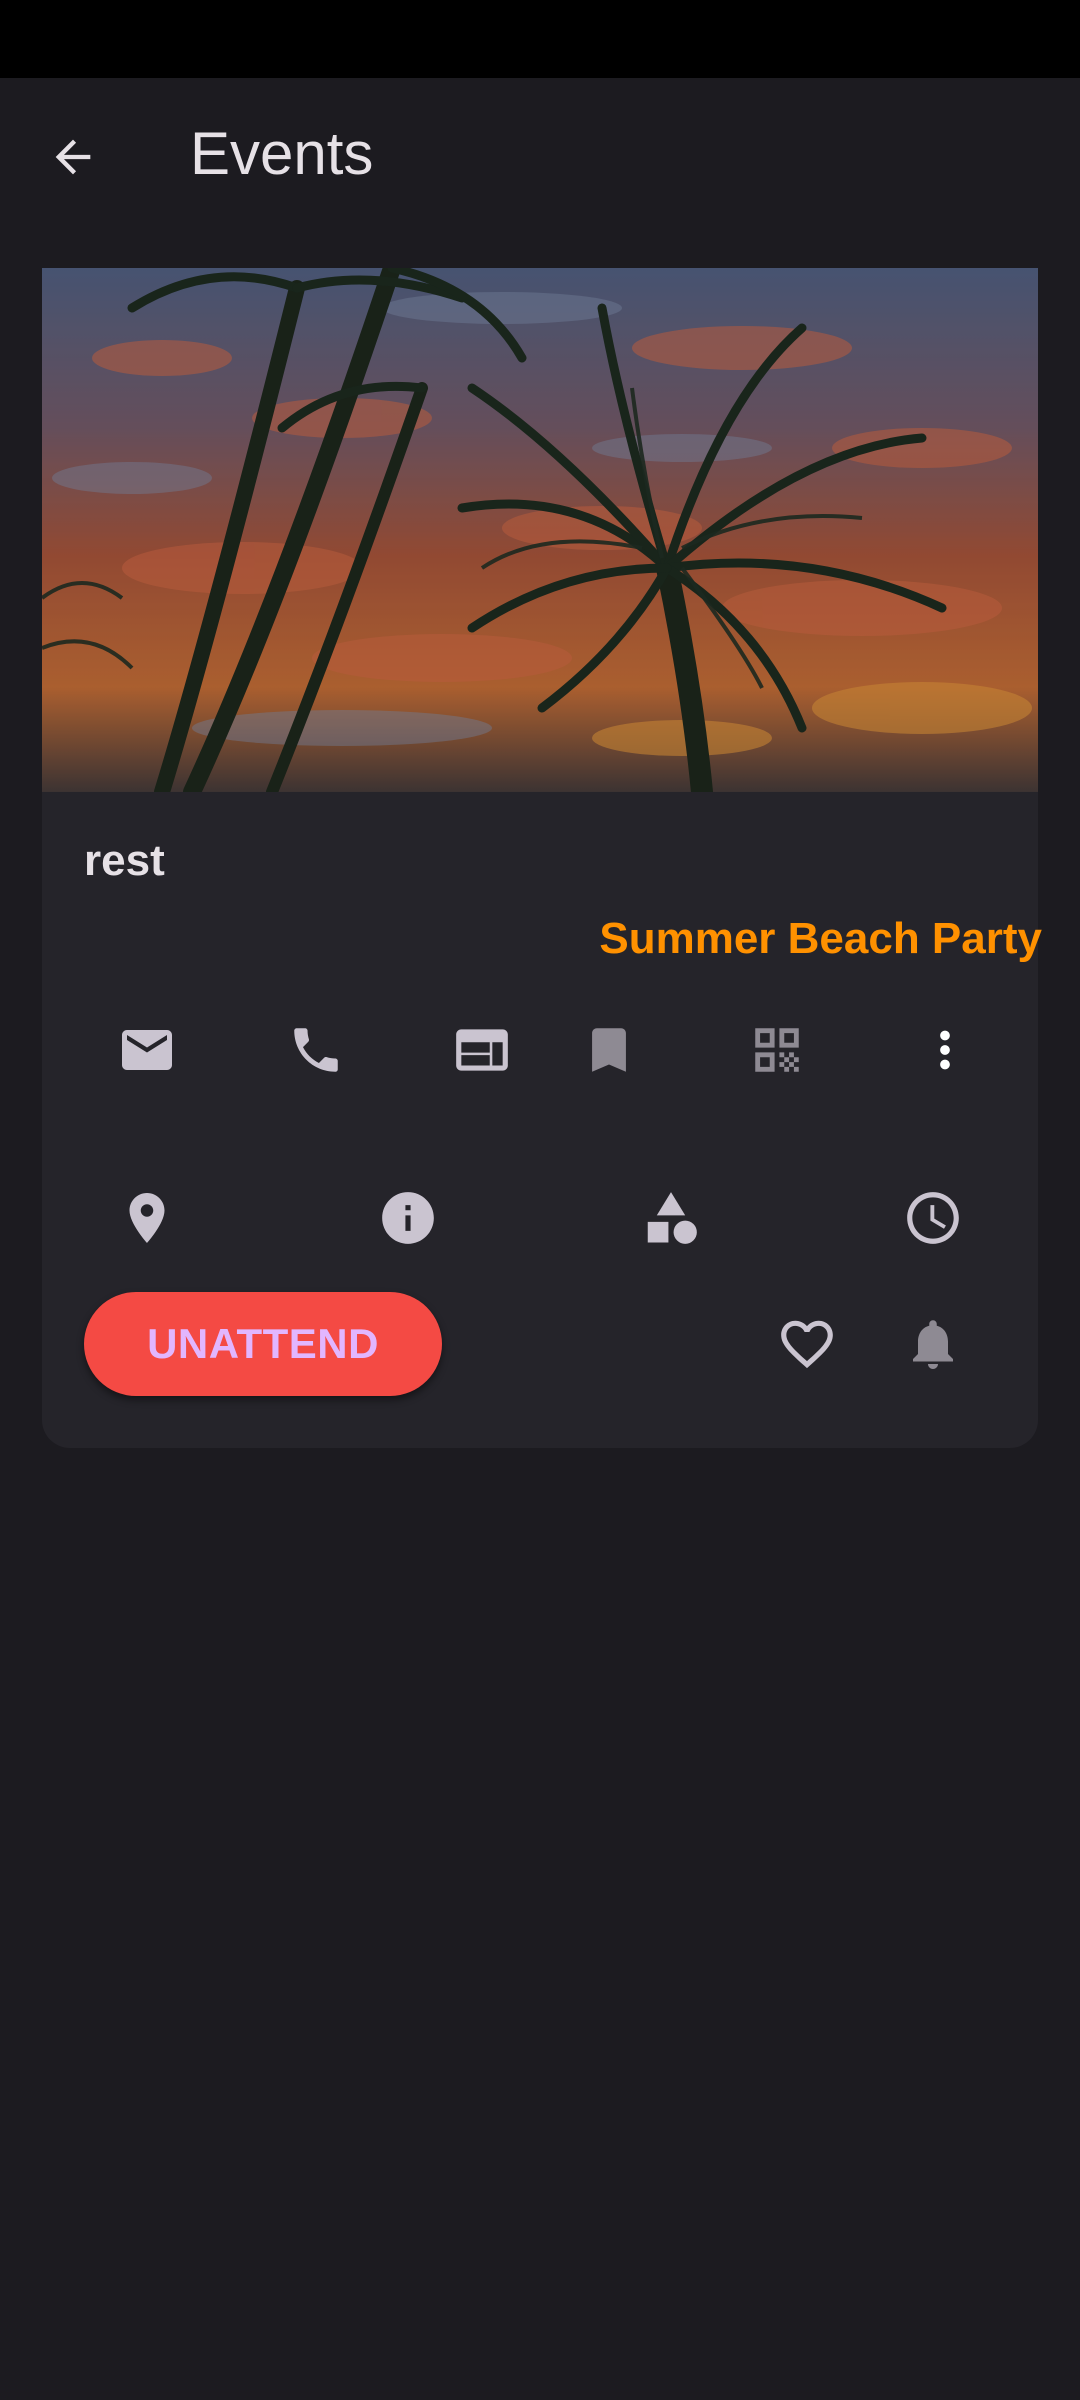  Describe the element at coordinates (820, 938) in the screenshot. I see `event-subtitle: Summer Beach Party` at that location.